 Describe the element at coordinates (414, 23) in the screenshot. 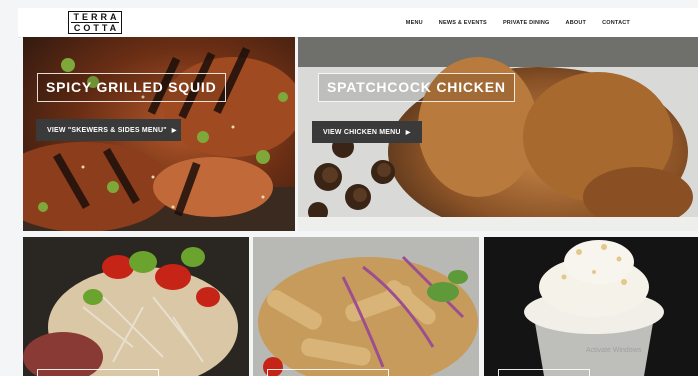

I see `nav-menu: MENU` at that location.